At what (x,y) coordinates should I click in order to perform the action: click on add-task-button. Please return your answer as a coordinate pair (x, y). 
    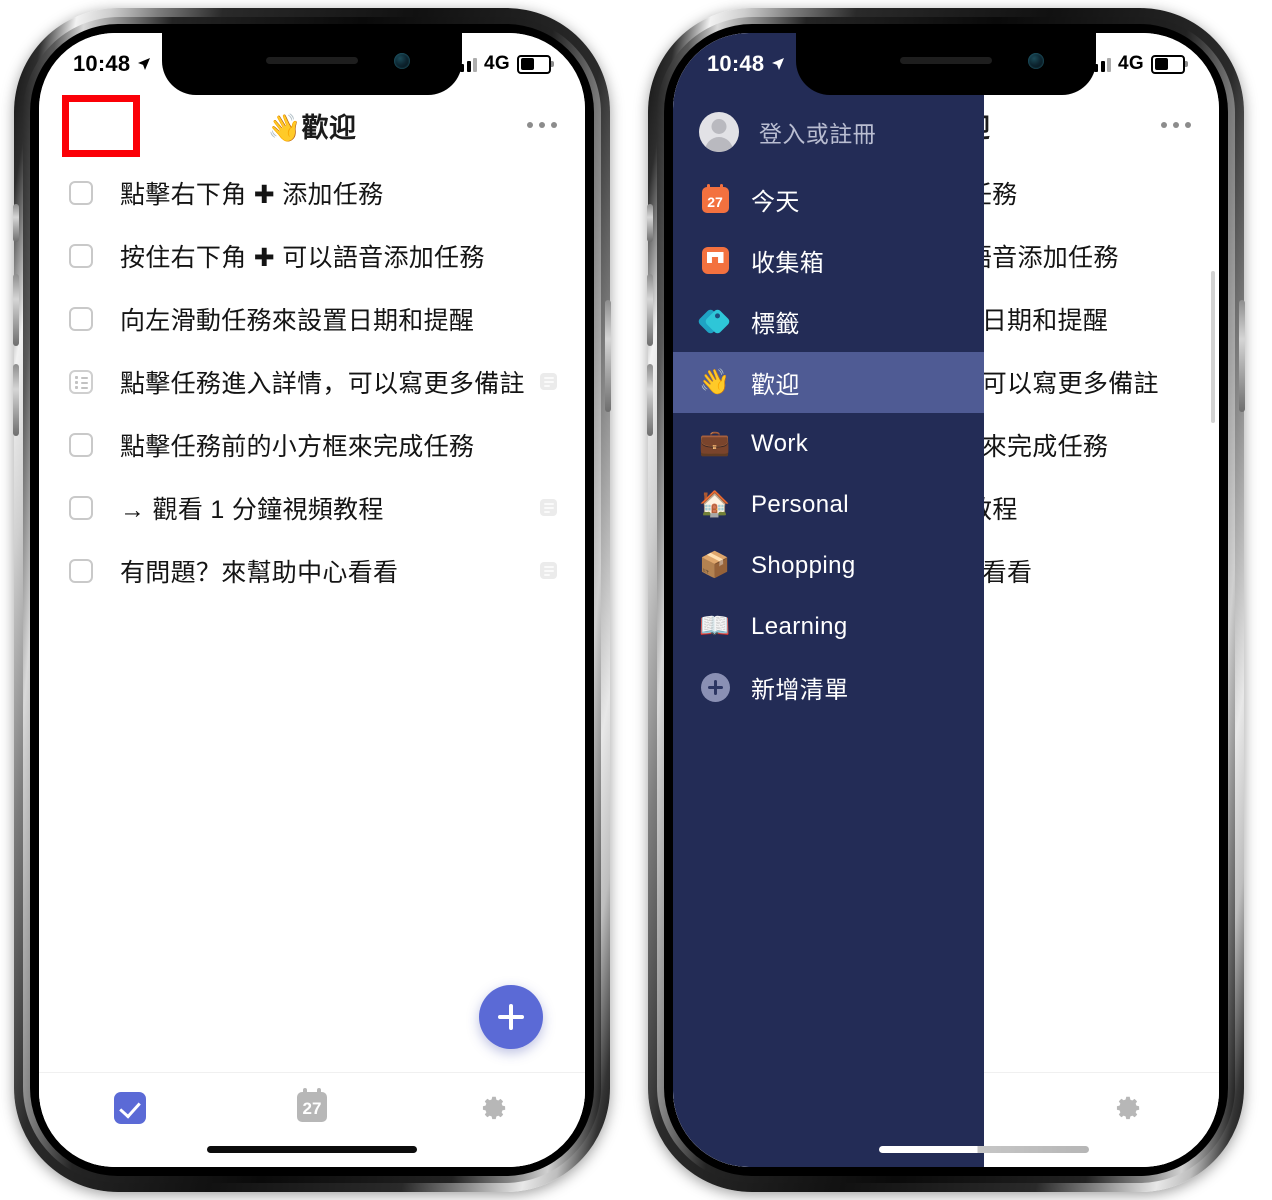
    Looking at the image, I should click on (511, 1017).